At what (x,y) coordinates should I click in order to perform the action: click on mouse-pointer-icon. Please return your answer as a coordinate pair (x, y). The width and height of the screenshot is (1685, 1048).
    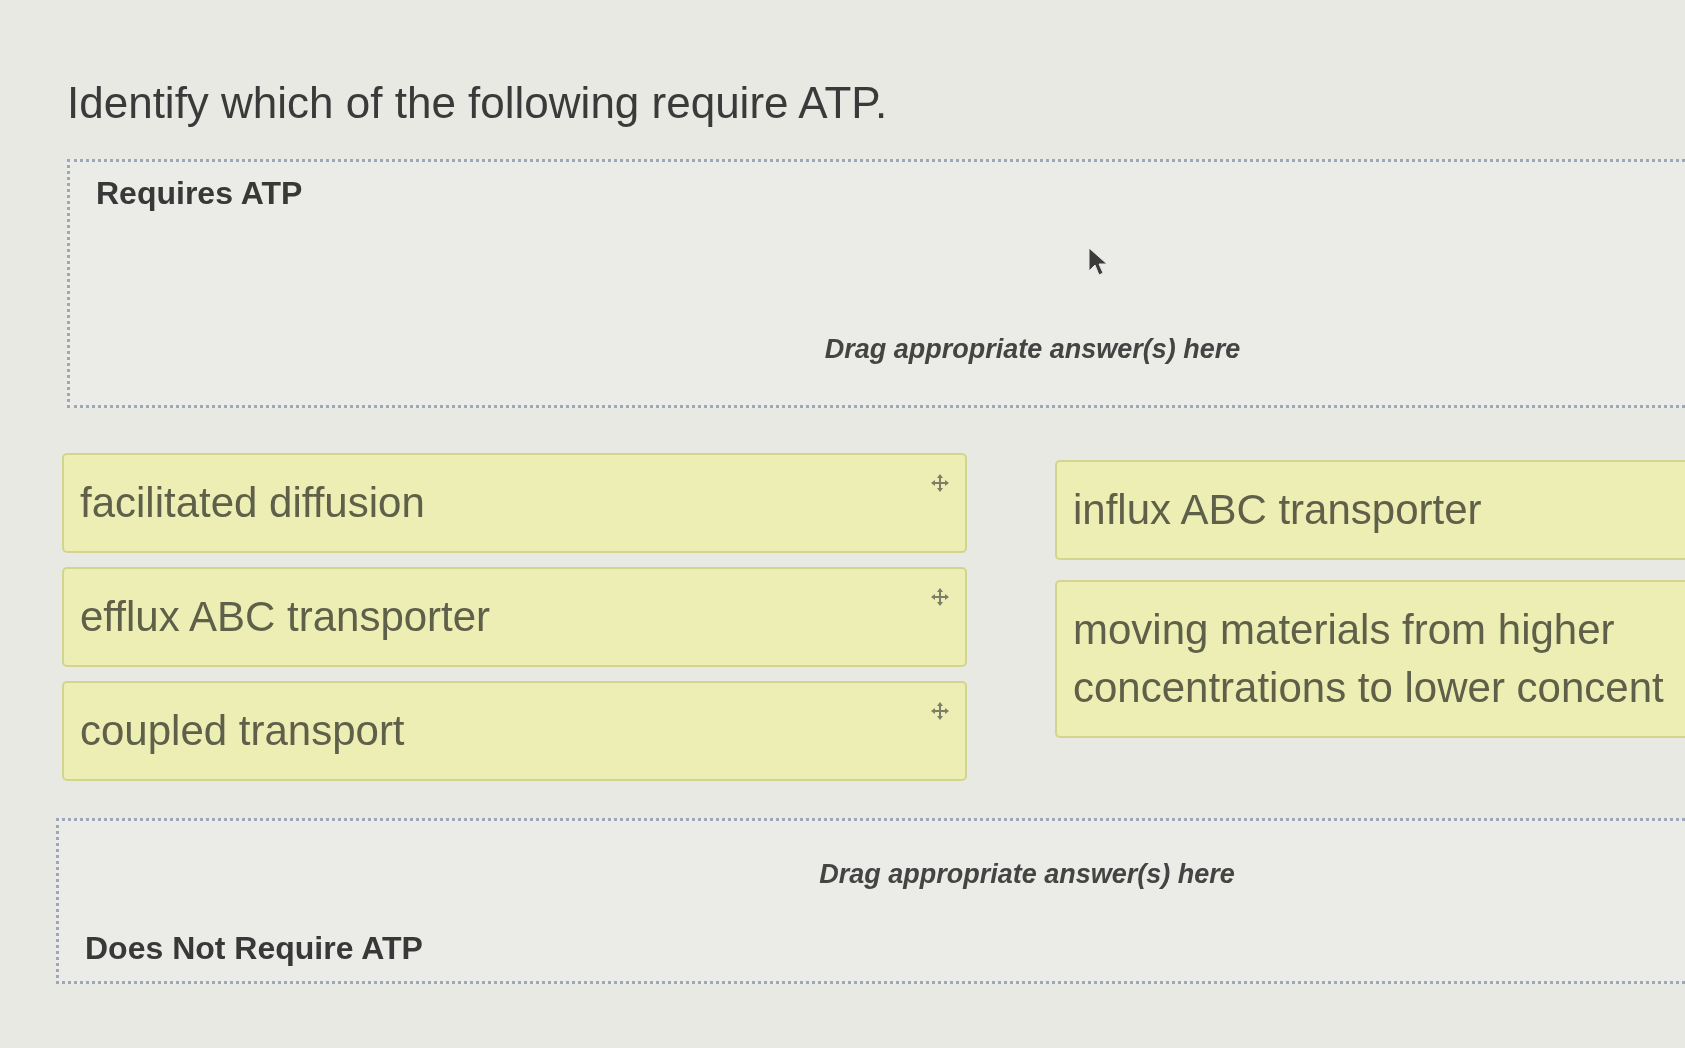
    Looking at the image, I should click on (1098, 262).